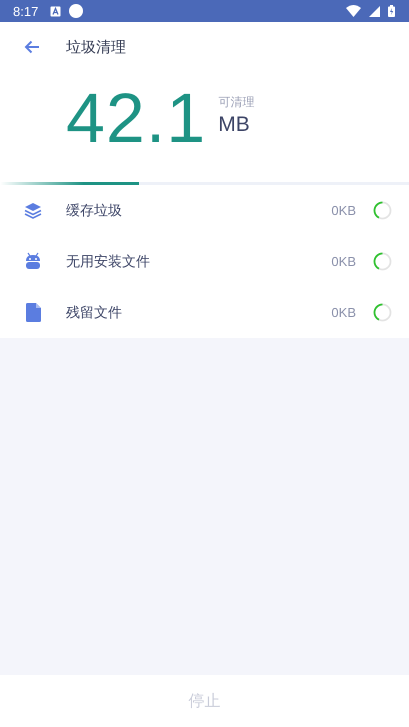  Describe the element at coordinates (204, 312) in the screenshot. I see `junk-category-row: 残留文件 0KB` at that location.